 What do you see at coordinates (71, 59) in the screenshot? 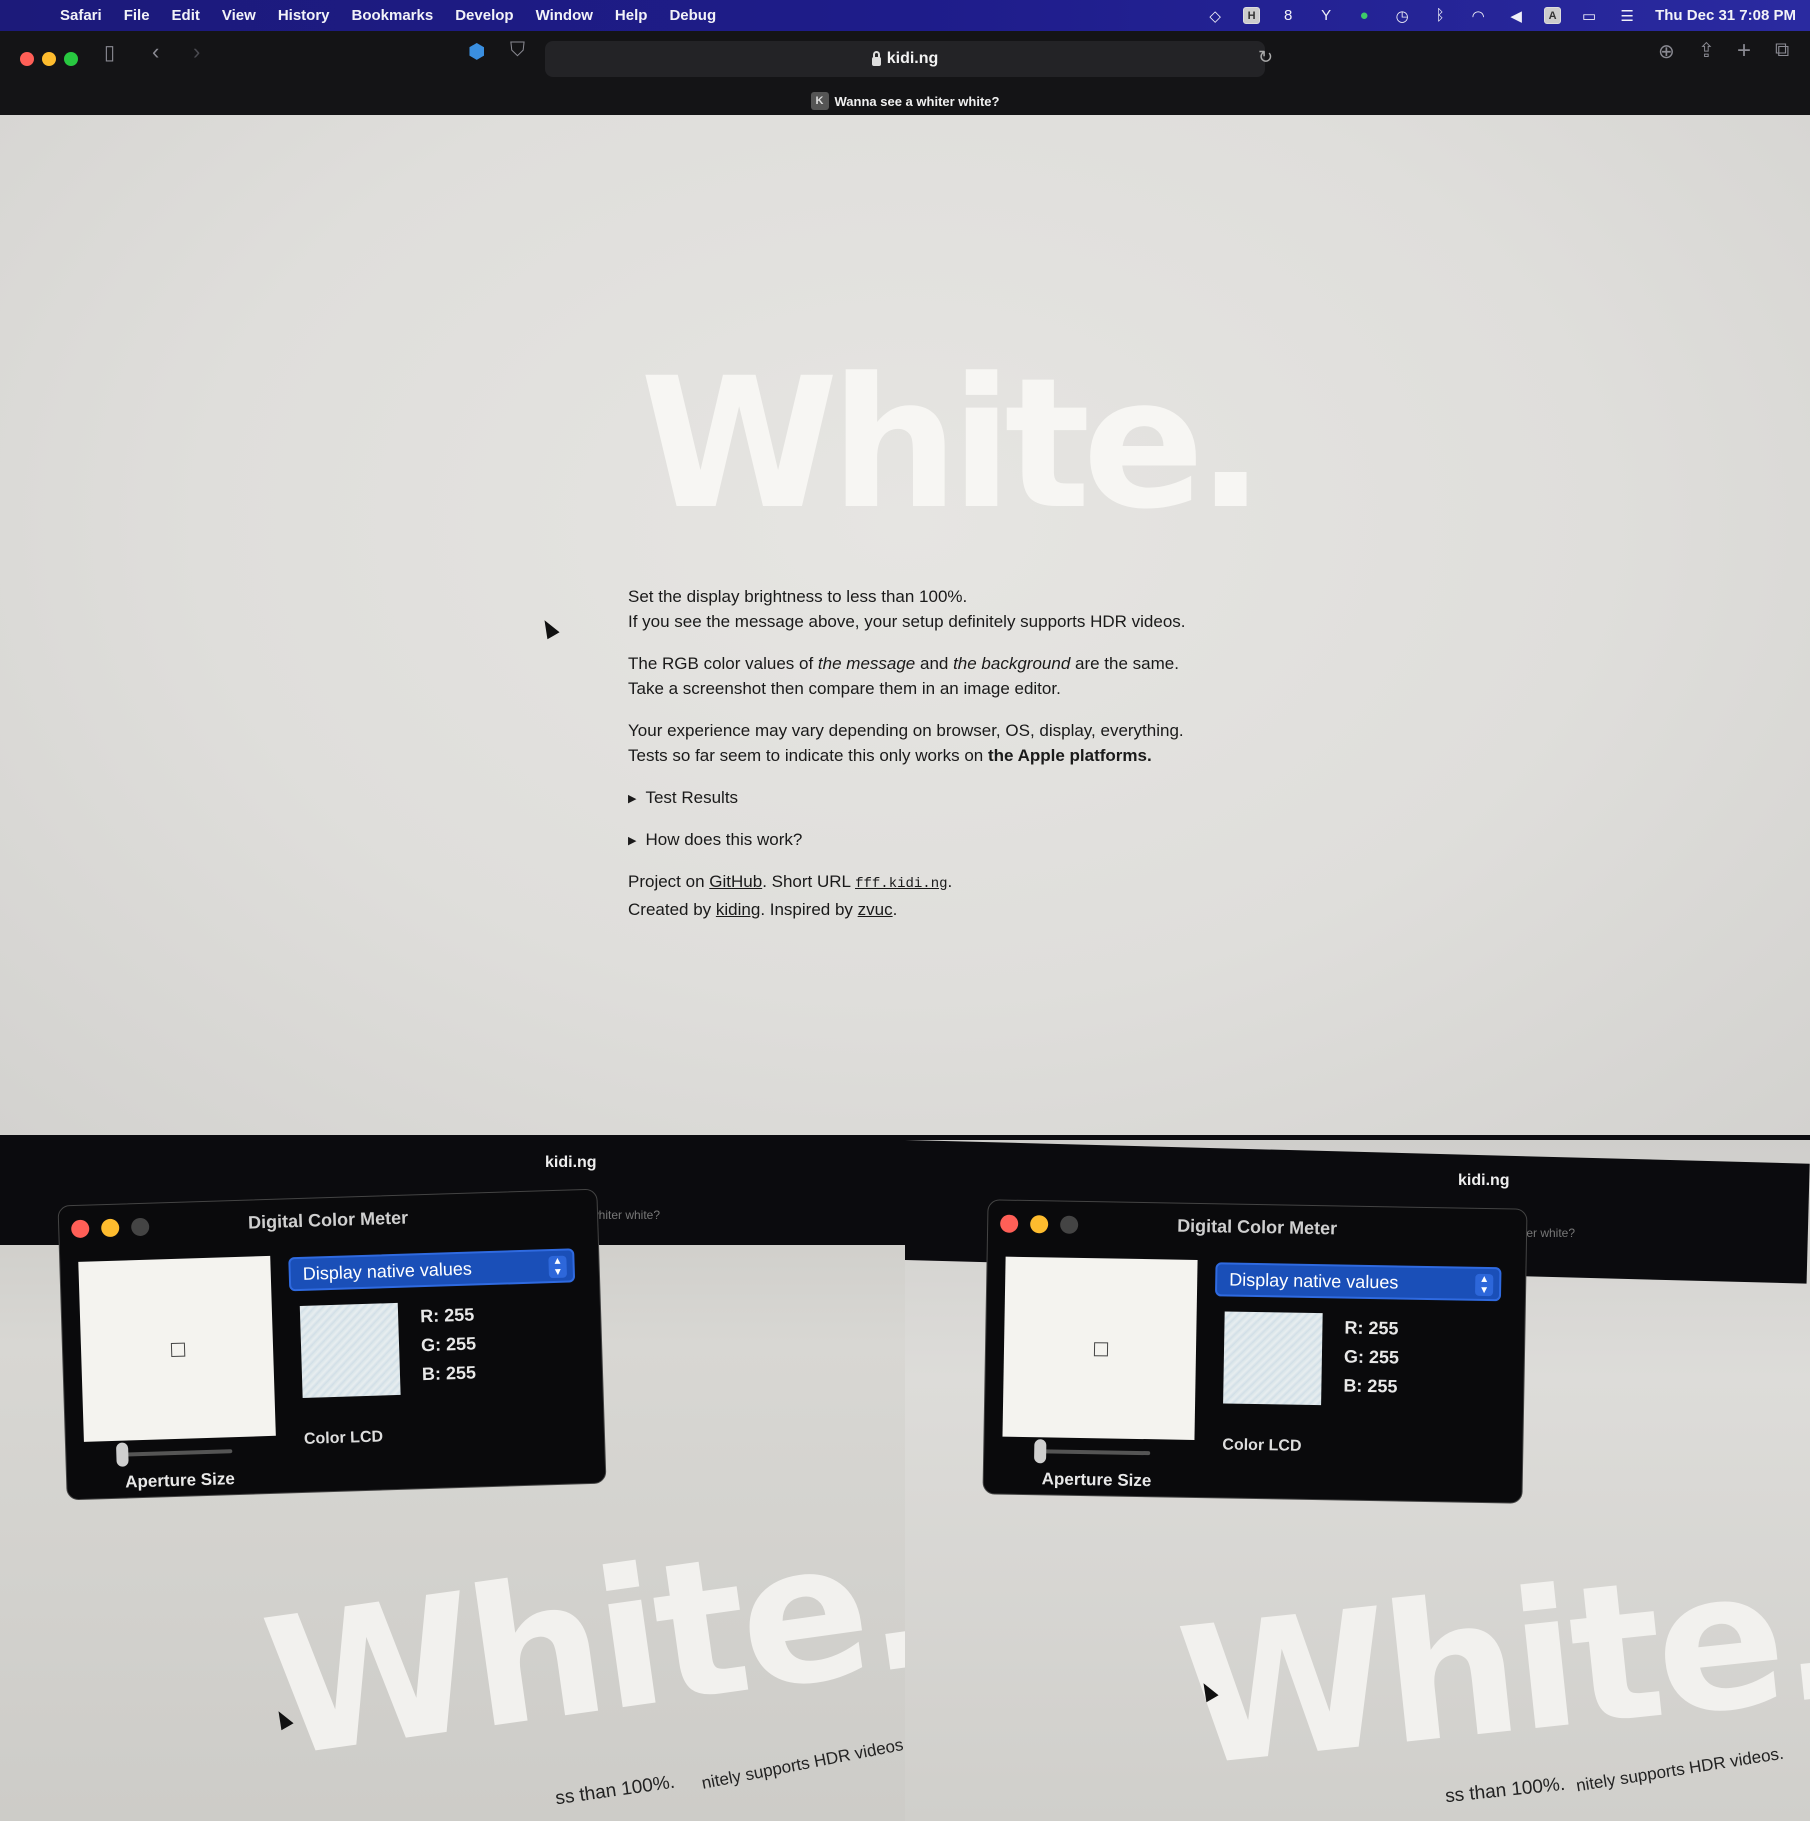
I see `zoom-window-button` at bounding box center [71, 59].